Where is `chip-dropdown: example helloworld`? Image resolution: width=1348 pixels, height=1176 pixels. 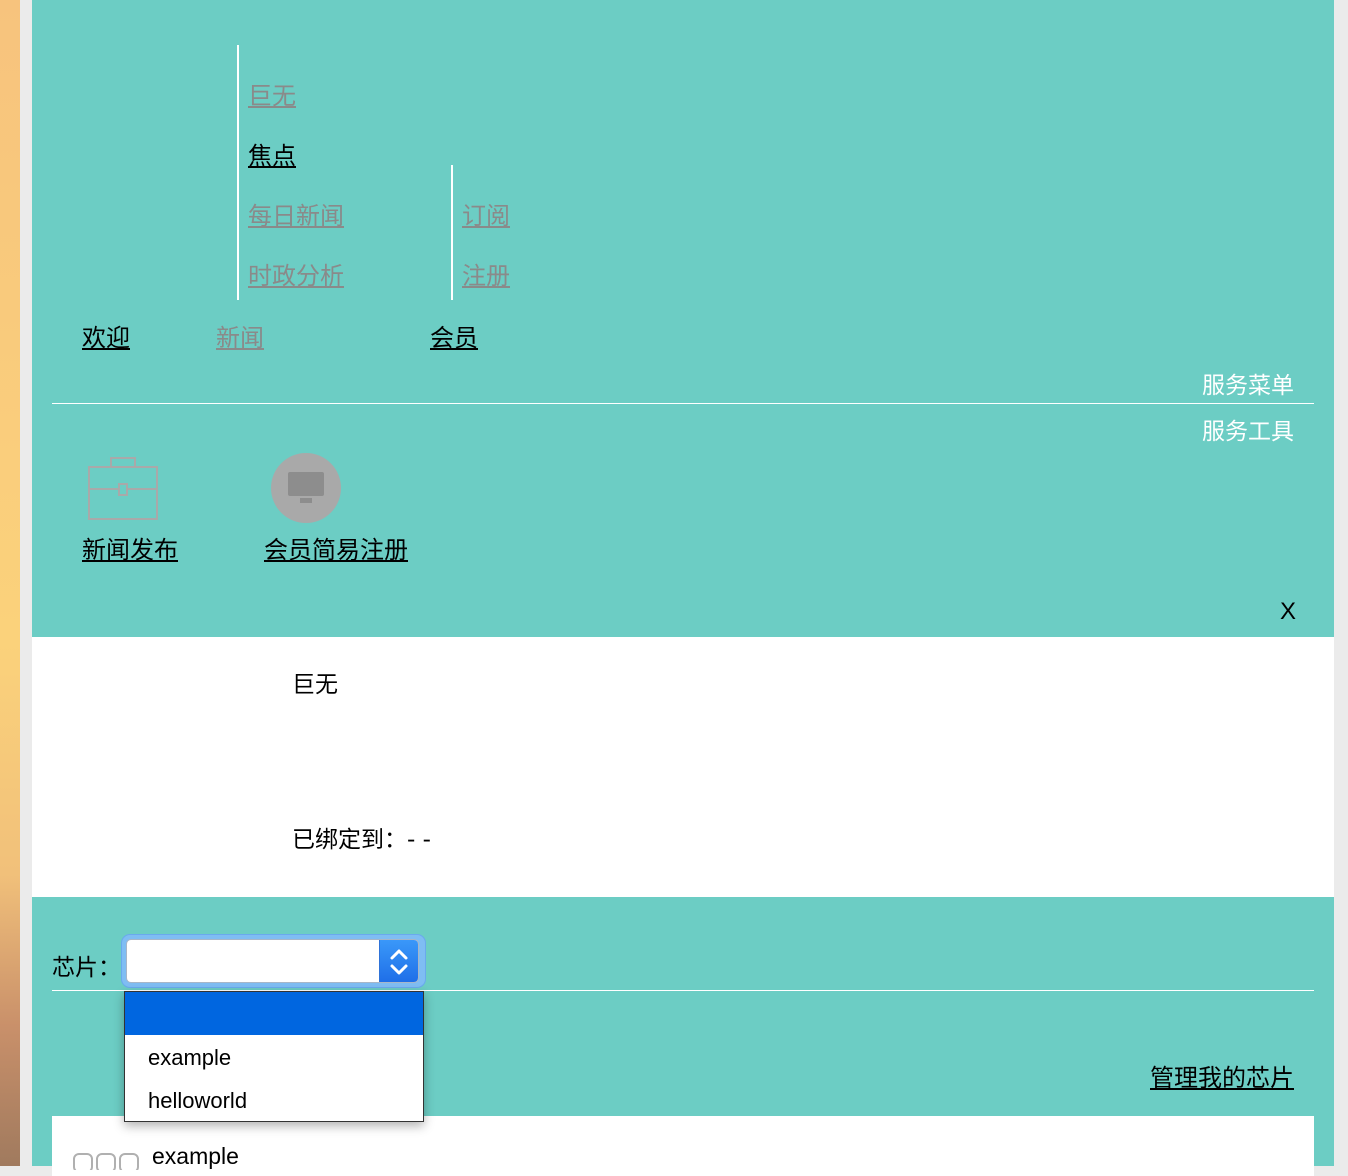
chip-dropdown: example helloworld is located at coordinates (274, 1056).